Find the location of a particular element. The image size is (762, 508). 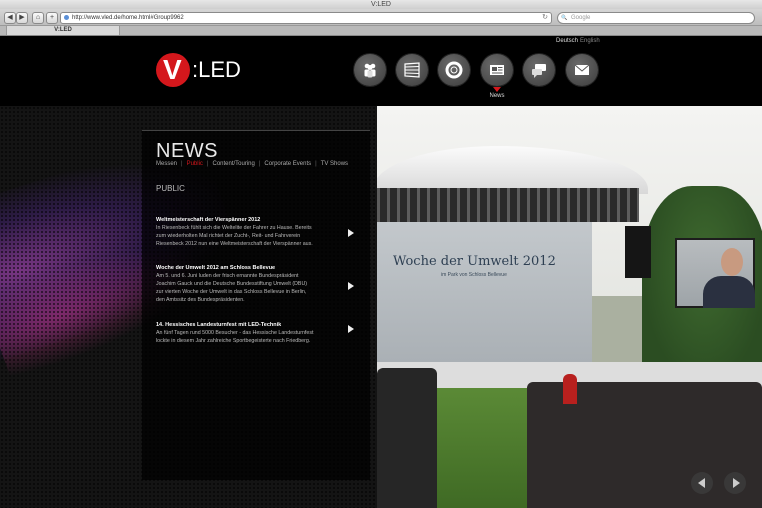

led-screen is located at coordinates (715, 273).